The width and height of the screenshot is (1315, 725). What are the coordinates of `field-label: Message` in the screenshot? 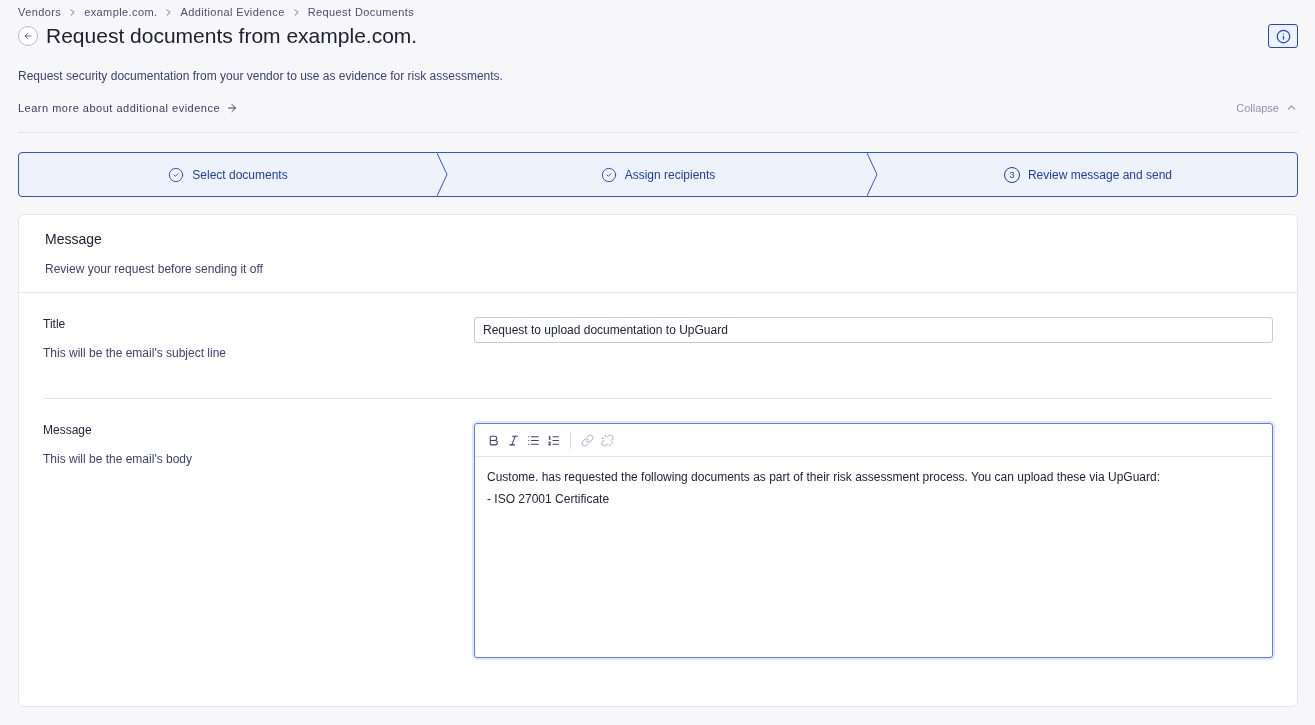 It's located at (68, 430).